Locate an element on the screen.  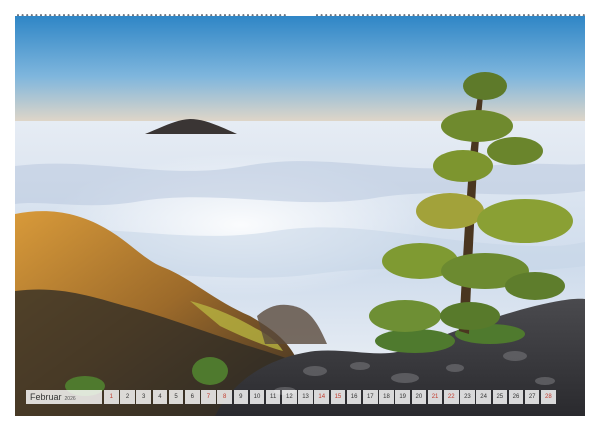
day-cell: 3 is located at coordinates (143, 397).